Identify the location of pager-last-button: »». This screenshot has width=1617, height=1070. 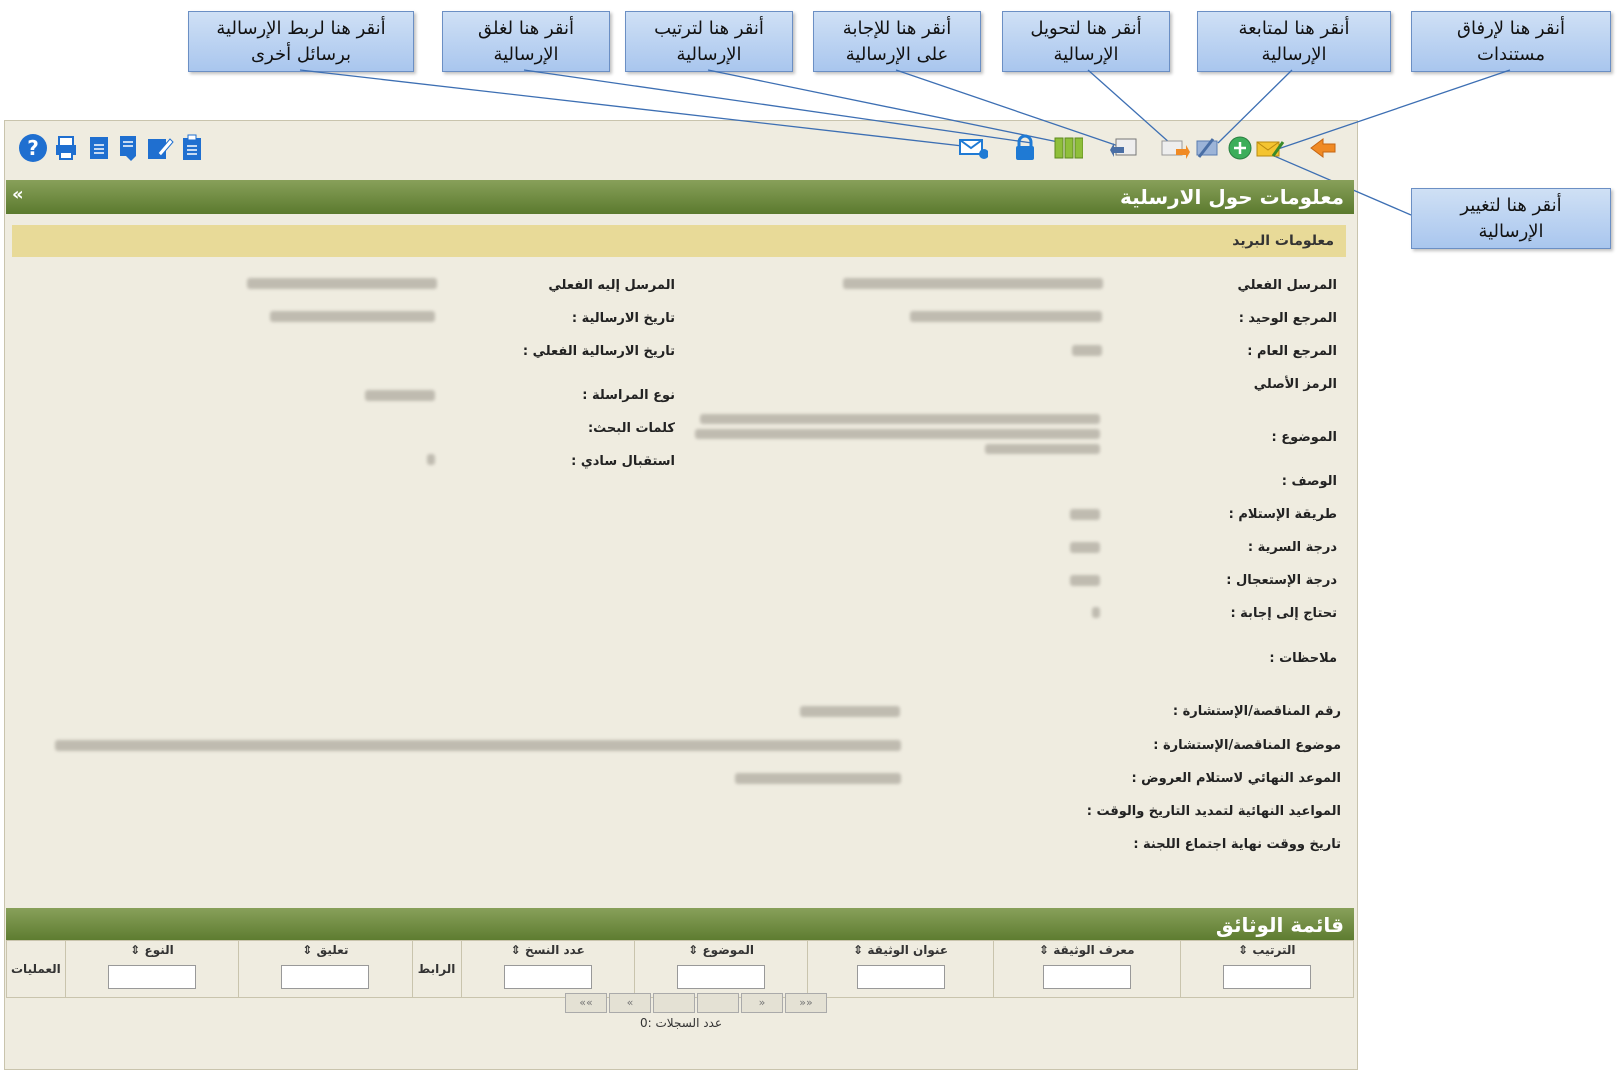
(806, 1003).